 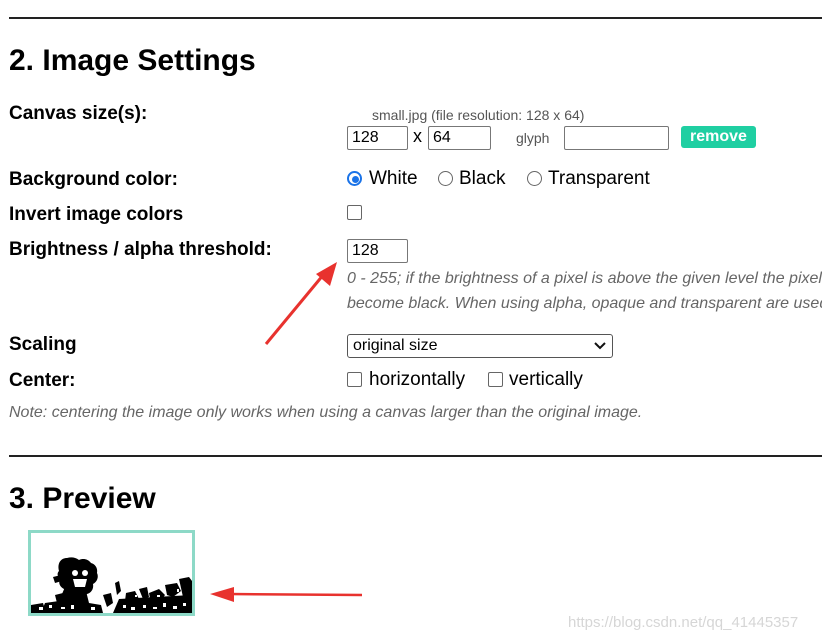 I want to click on canvas-height-input, so click(x=459, y=138).